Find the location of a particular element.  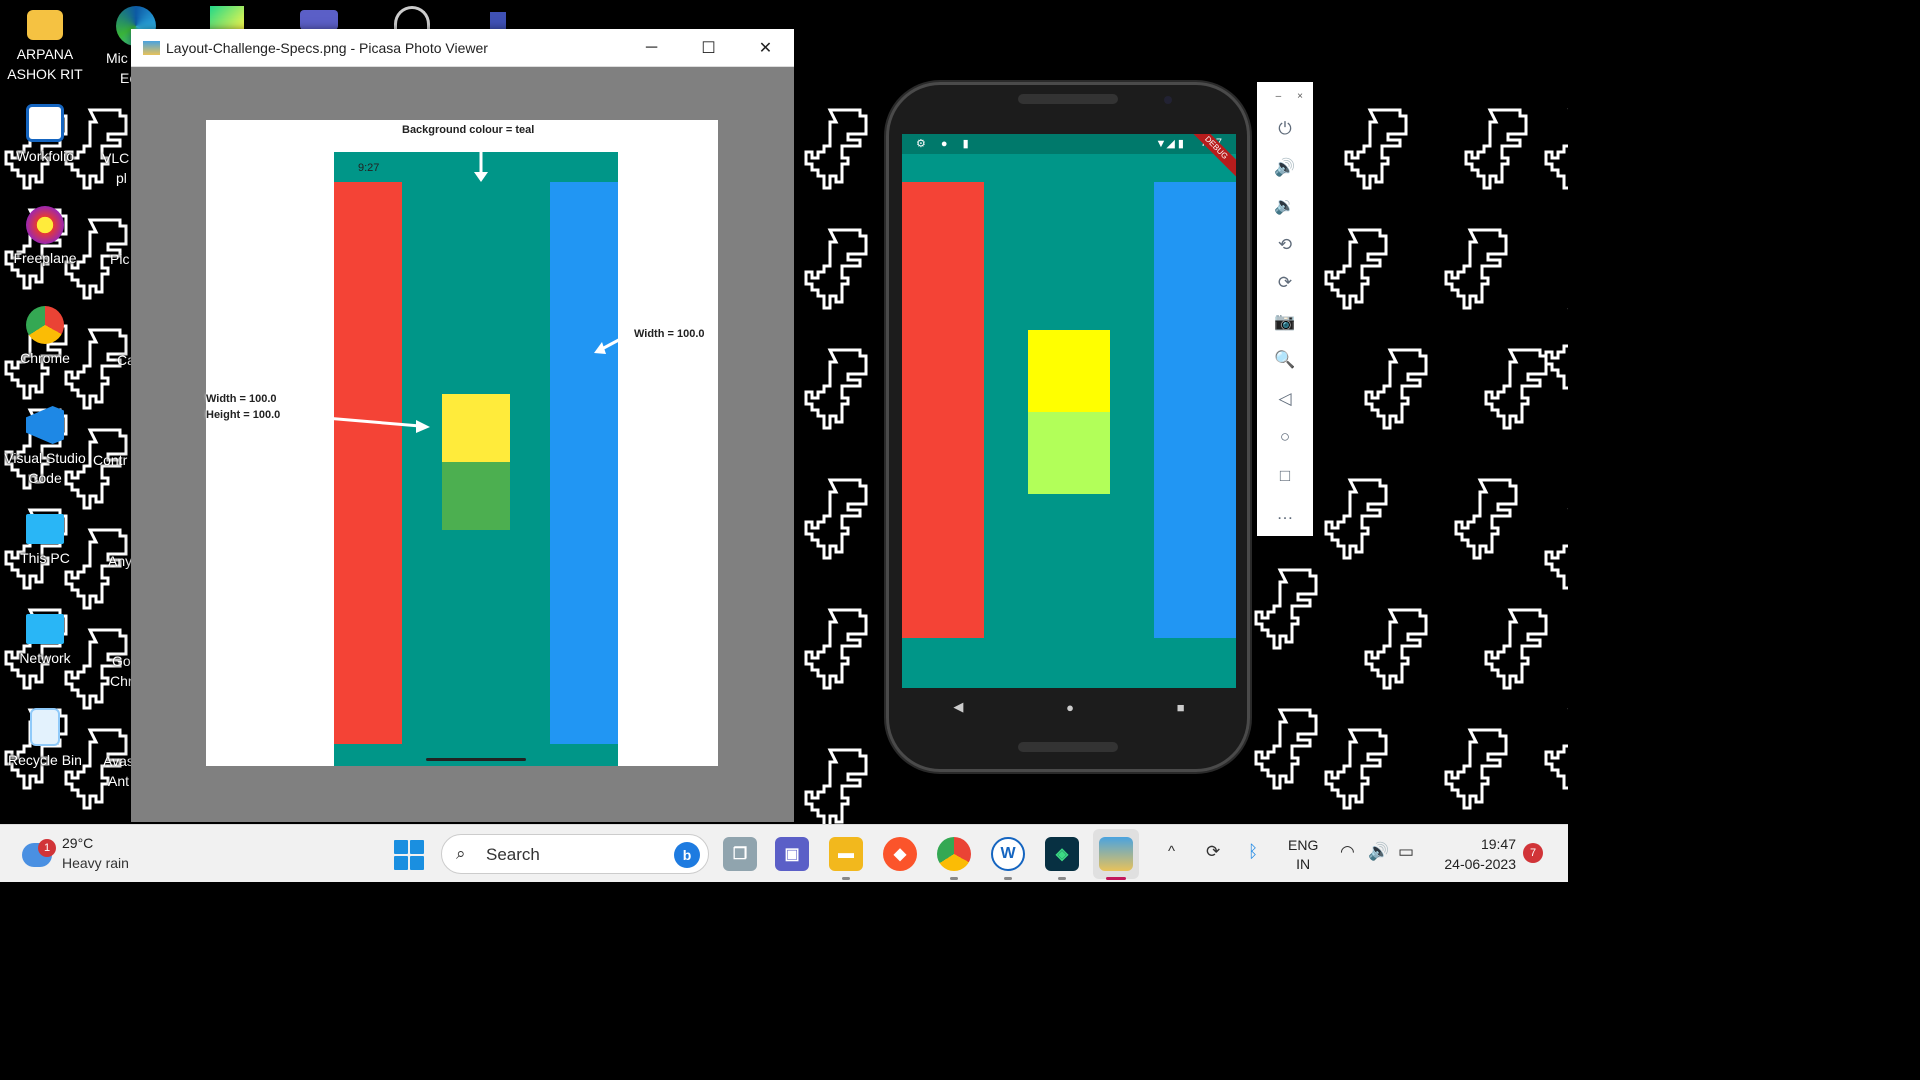

android-emulator: ⚙ ● ▮ ▼◢ ▮ 7:47 DEBUG ◀ ● ■ is located at coordinates (1068, 427).